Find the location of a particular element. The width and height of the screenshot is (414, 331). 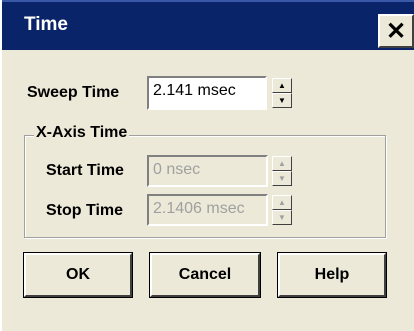

stop-time-down-arrow-icon: ▼ is located at coordinates (282, 217).